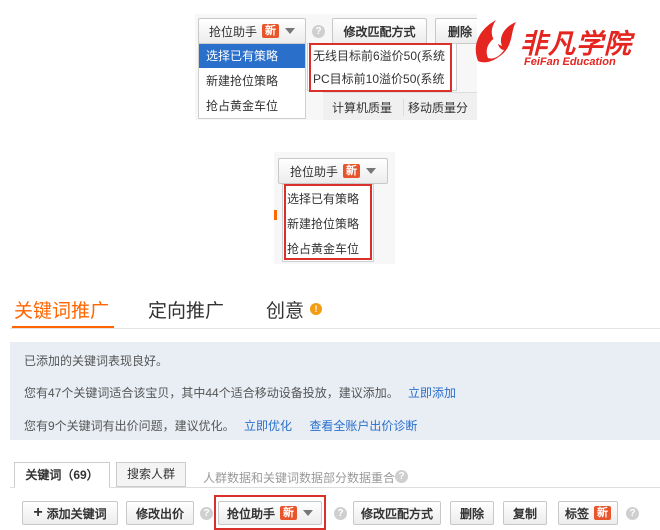  What do you see at coordinates (472, 513) in the screenshot?
I see `delete-button: 删除` at bounding box center [472, 513].